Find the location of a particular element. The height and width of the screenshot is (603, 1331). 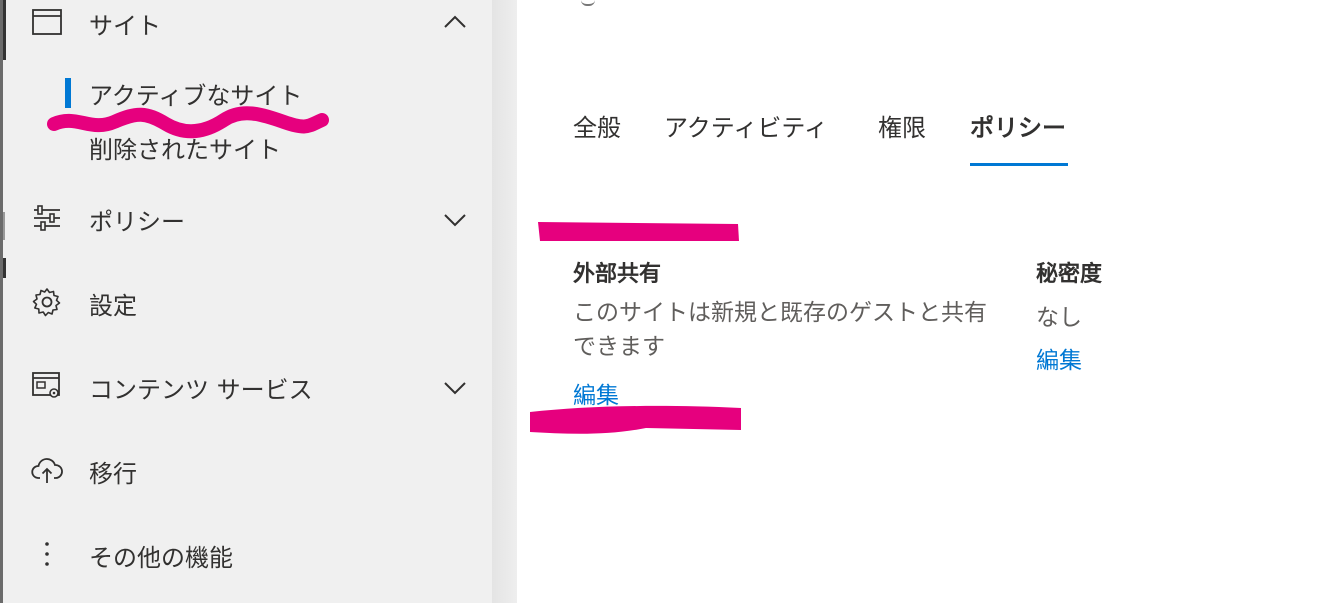

nav-subitem-label: アクティブなサイト is located at coordinates (196, 96).